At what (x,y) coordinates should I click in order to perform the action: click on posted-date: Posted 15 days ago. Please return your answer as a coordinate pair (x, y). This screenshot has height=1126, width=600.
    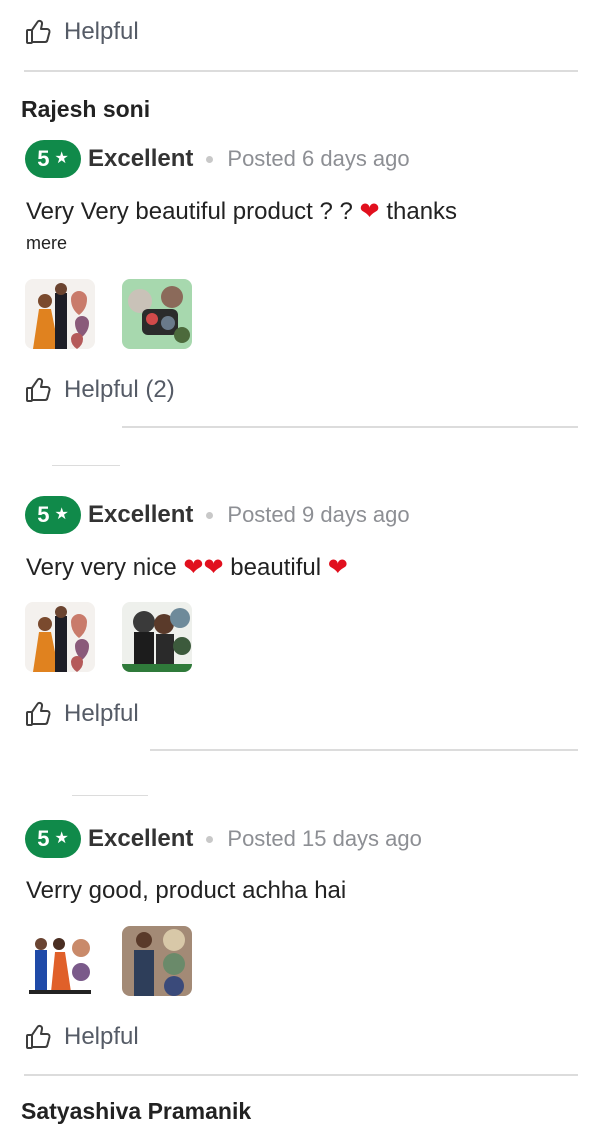
    Looking at the image, I should click on (324, 838).